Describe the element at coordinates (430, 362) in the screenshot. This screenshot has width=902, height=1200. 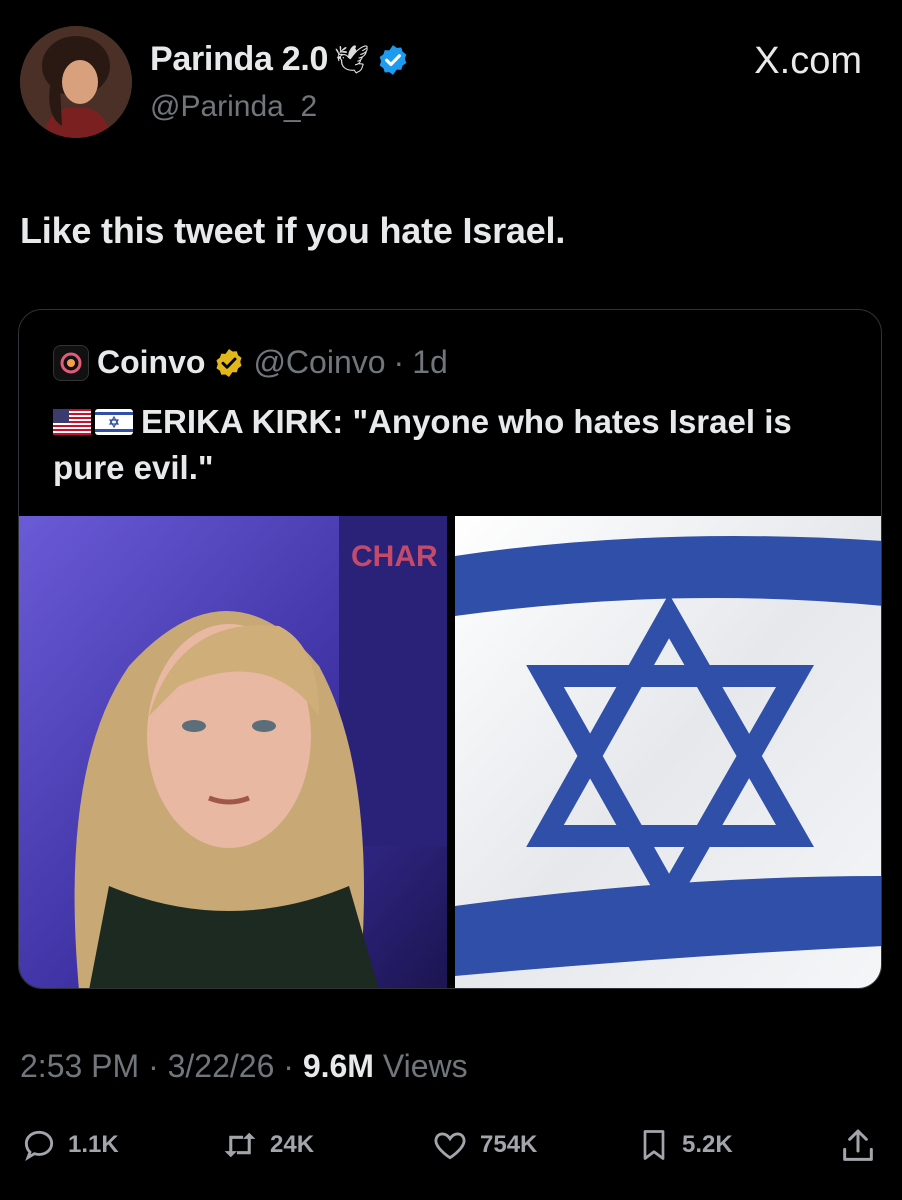
I see `quoted-tweet-age: 1d` at that location.